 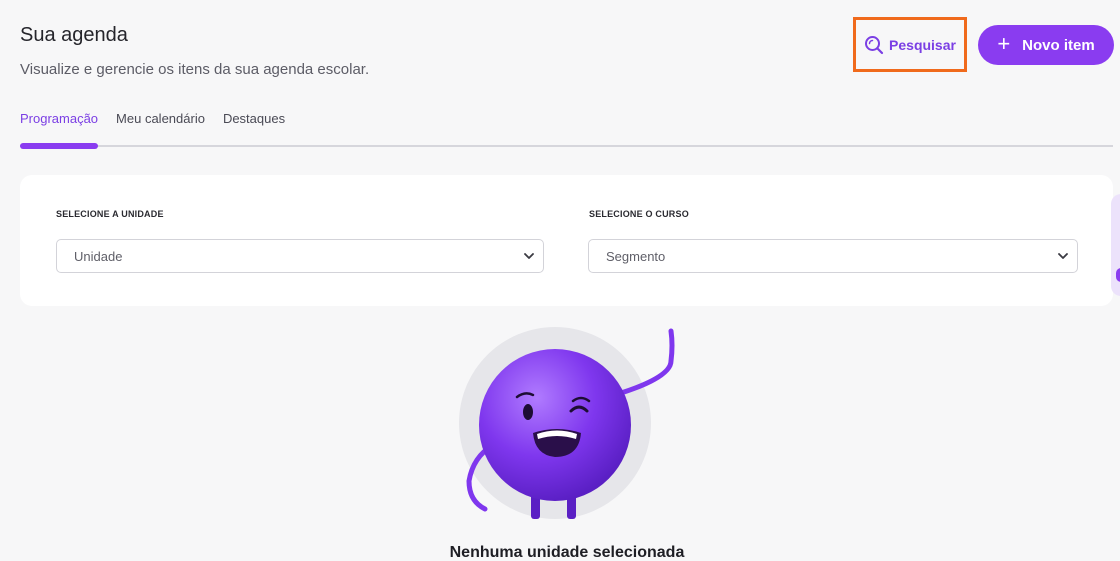 What do you see at coordinates (1118, 275) in the screenshot?
I see `side-panel-dot` at bounding box center [1118, 275].